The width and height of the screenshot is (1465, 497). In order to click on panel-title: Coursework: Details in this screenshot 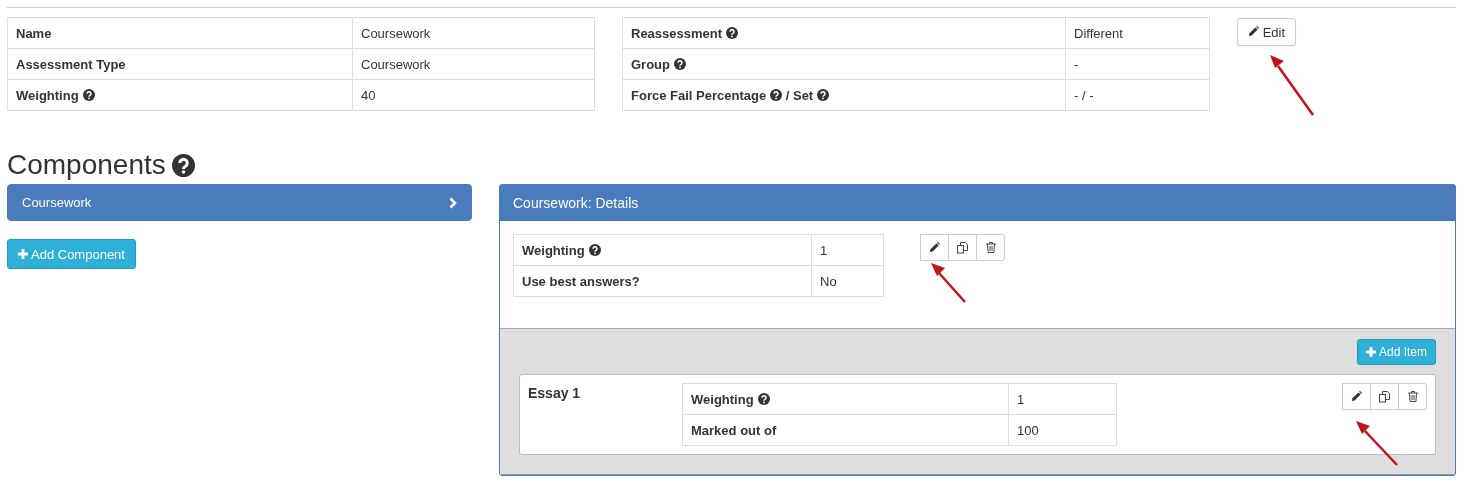, I will do `click(977, 203)`.